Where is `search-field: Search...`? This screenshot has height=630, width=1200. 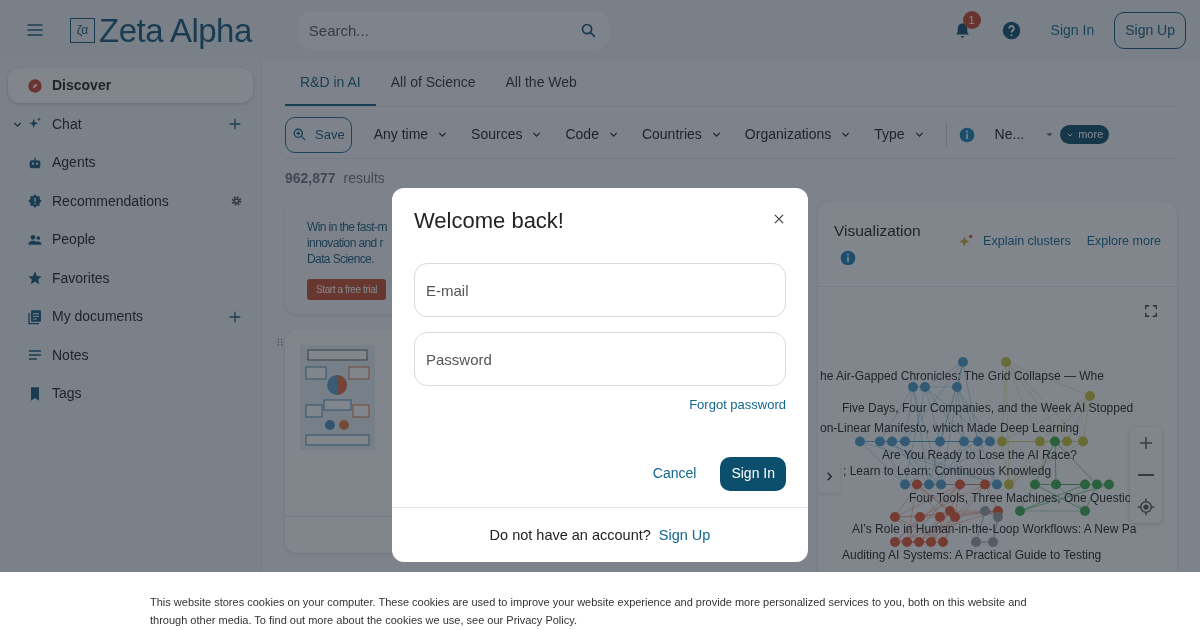
search-field: Search... is located at coordinates (453, 30).